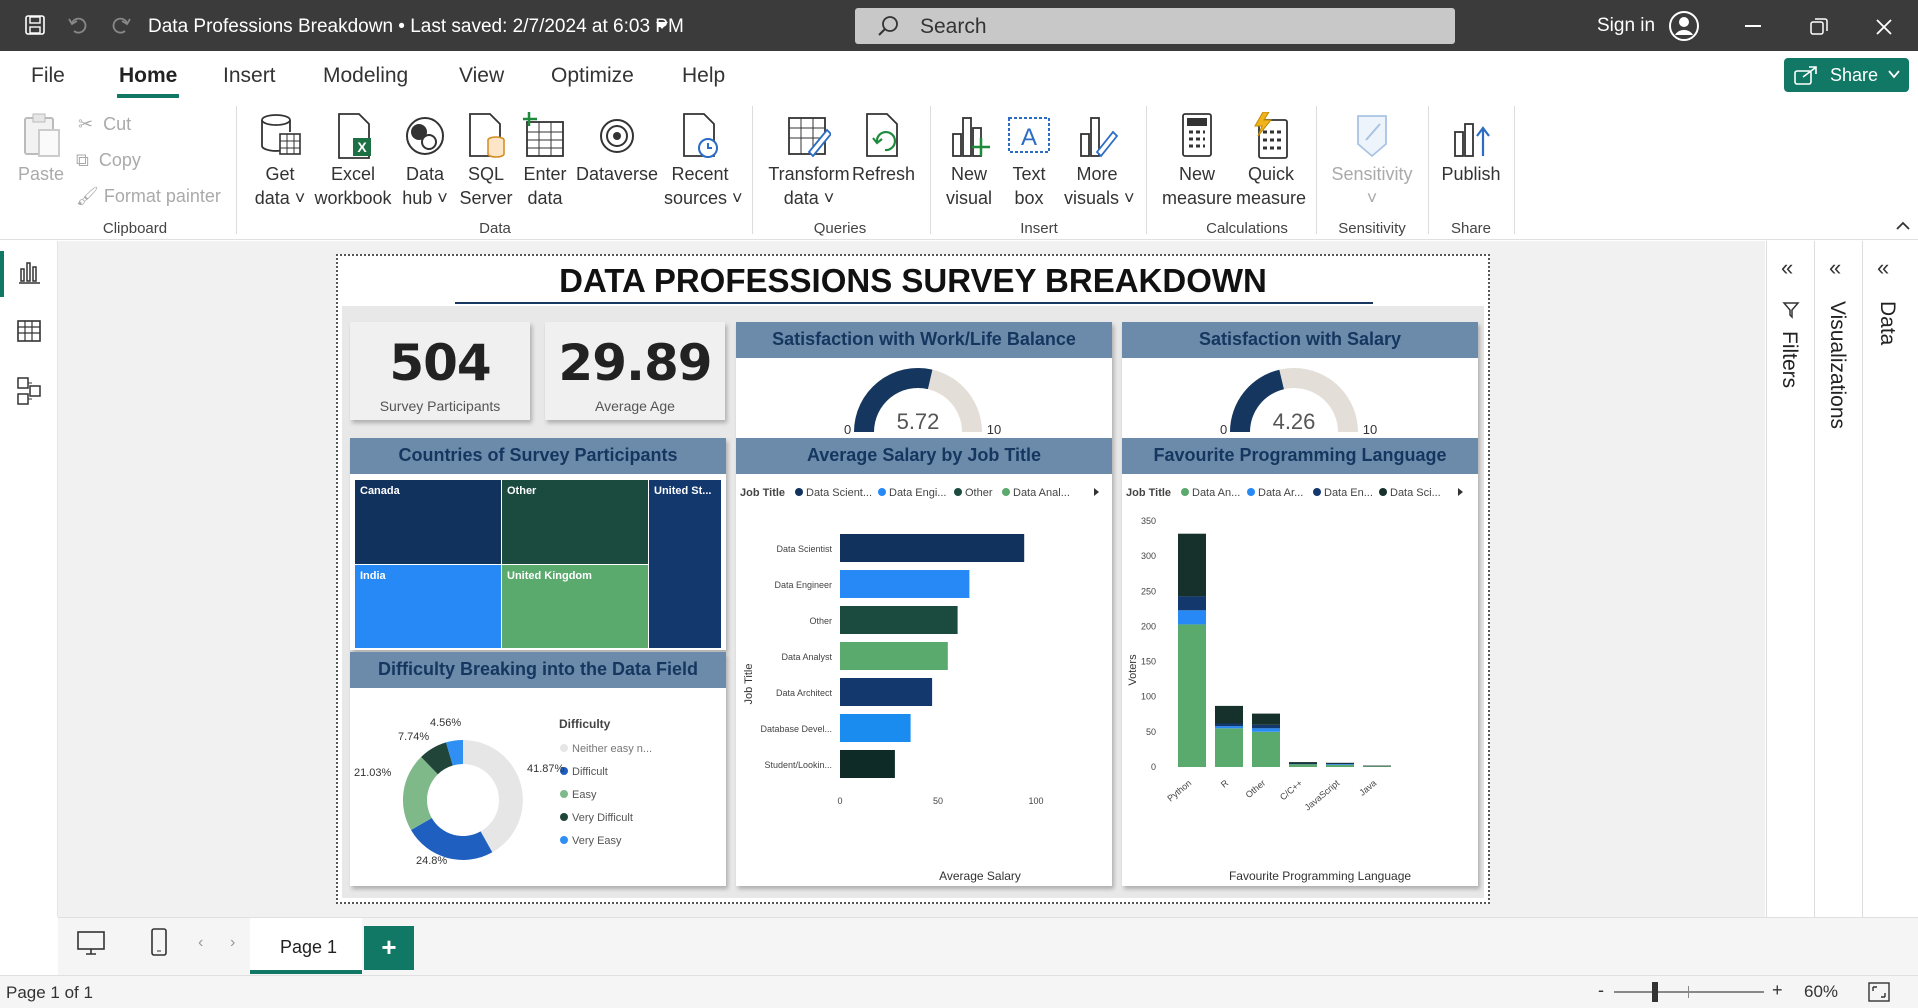 The width and height of the screenshot is (1918, 1008). Describe the element at coordinates (1819, 29) in the screenshot. I see `restore-icon` at that location.